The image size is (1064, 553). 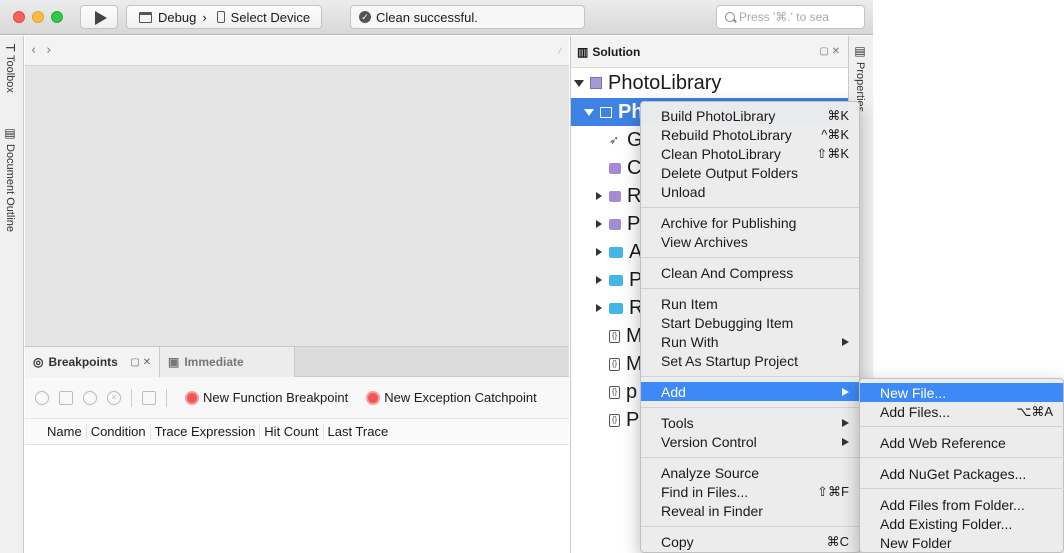 What do you see at coordinates (114, 397) in the screenshot?
I see `remove-breakpoint-icon: ×` at bounding box center [114, 397].